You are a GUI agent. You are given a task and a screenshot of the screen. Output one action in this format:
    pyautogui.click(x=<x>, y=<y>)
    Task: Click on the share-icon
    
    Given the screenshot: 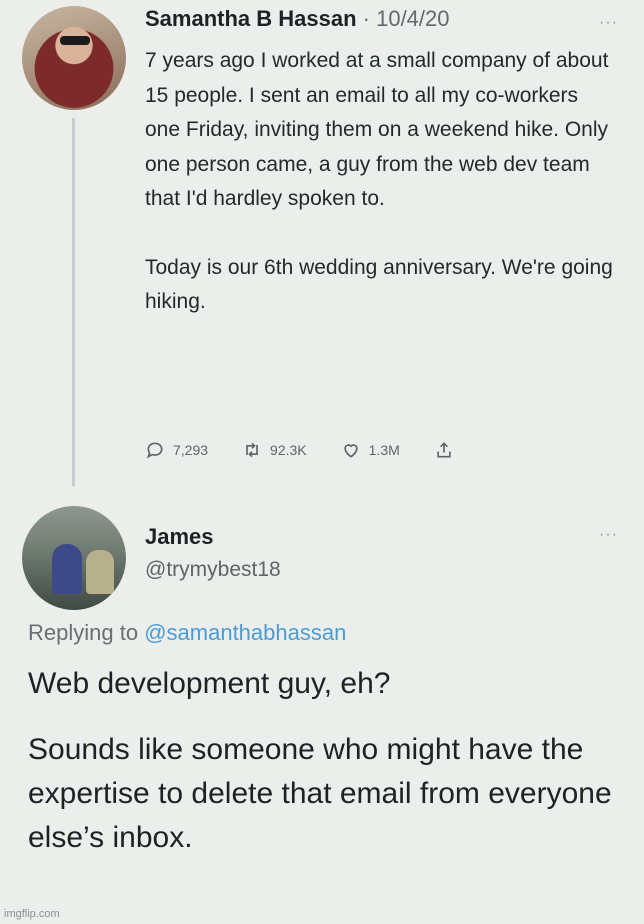 What is the action you would take?
    pyautogui.click(x=444, y=450)
    